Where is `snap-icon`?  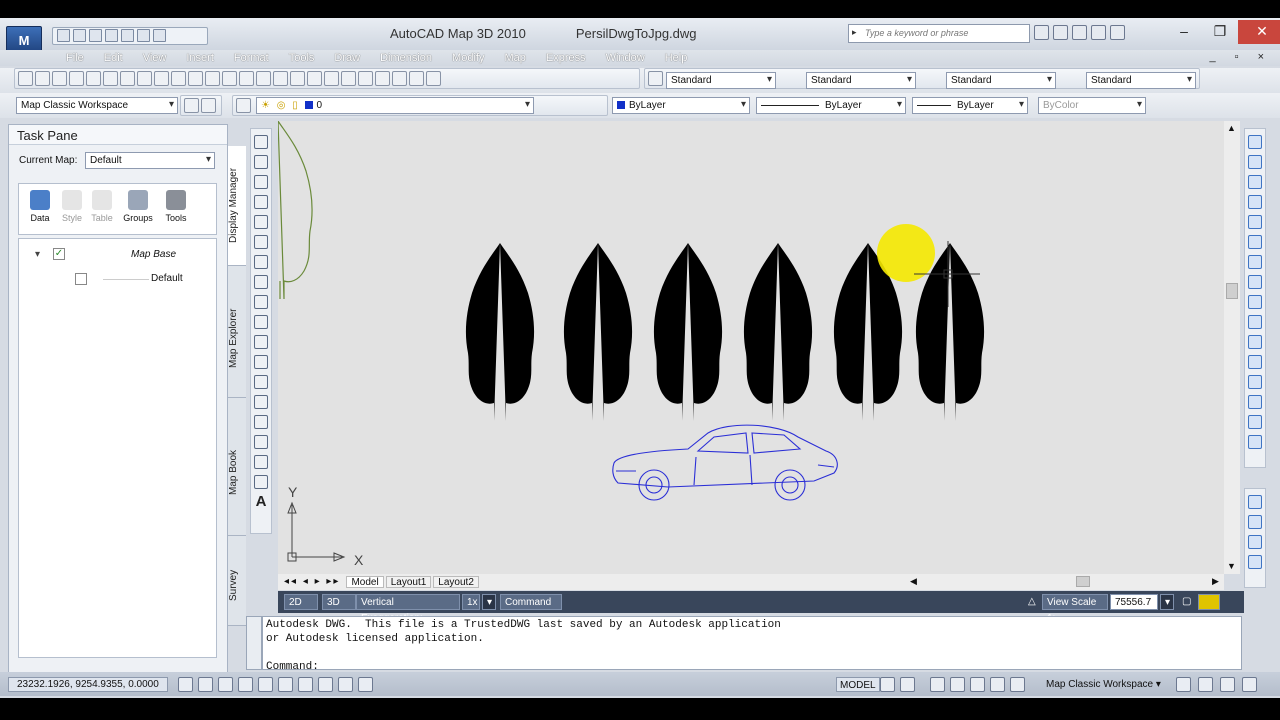
snap-icon is located at coordinates (185, 684).